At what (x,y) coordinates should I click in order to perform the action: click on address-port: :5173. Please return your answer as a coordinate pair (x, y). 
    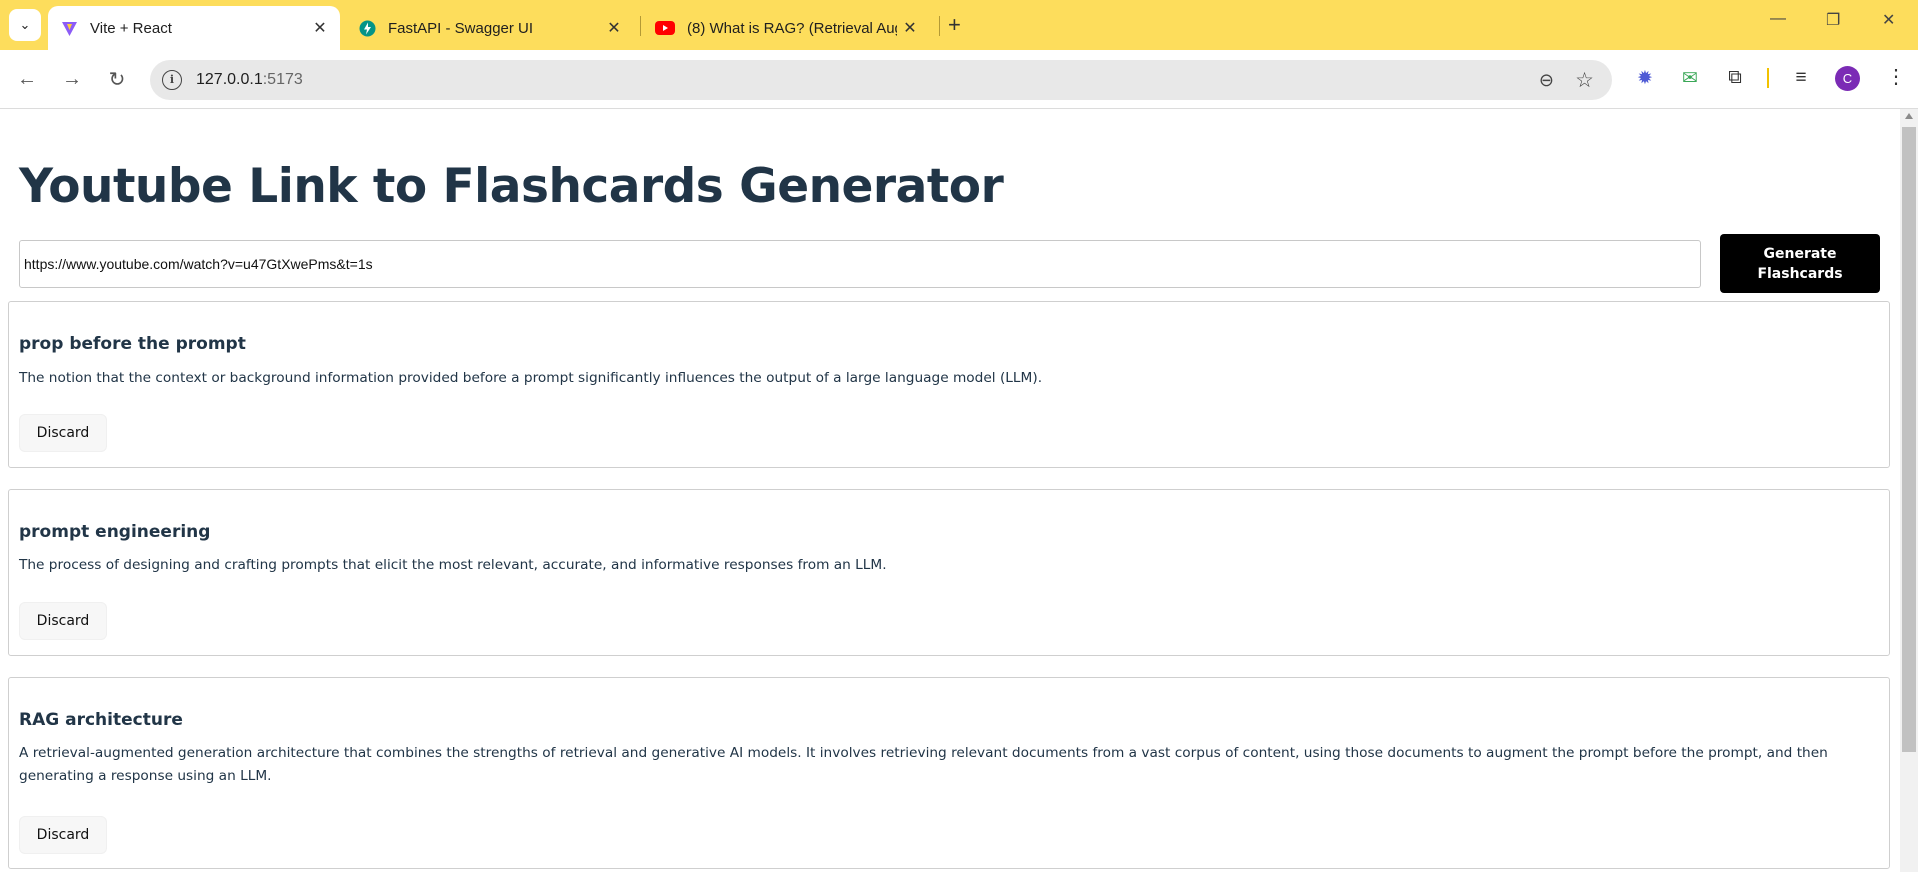
    Looking at the image, I should click on (282, 79).